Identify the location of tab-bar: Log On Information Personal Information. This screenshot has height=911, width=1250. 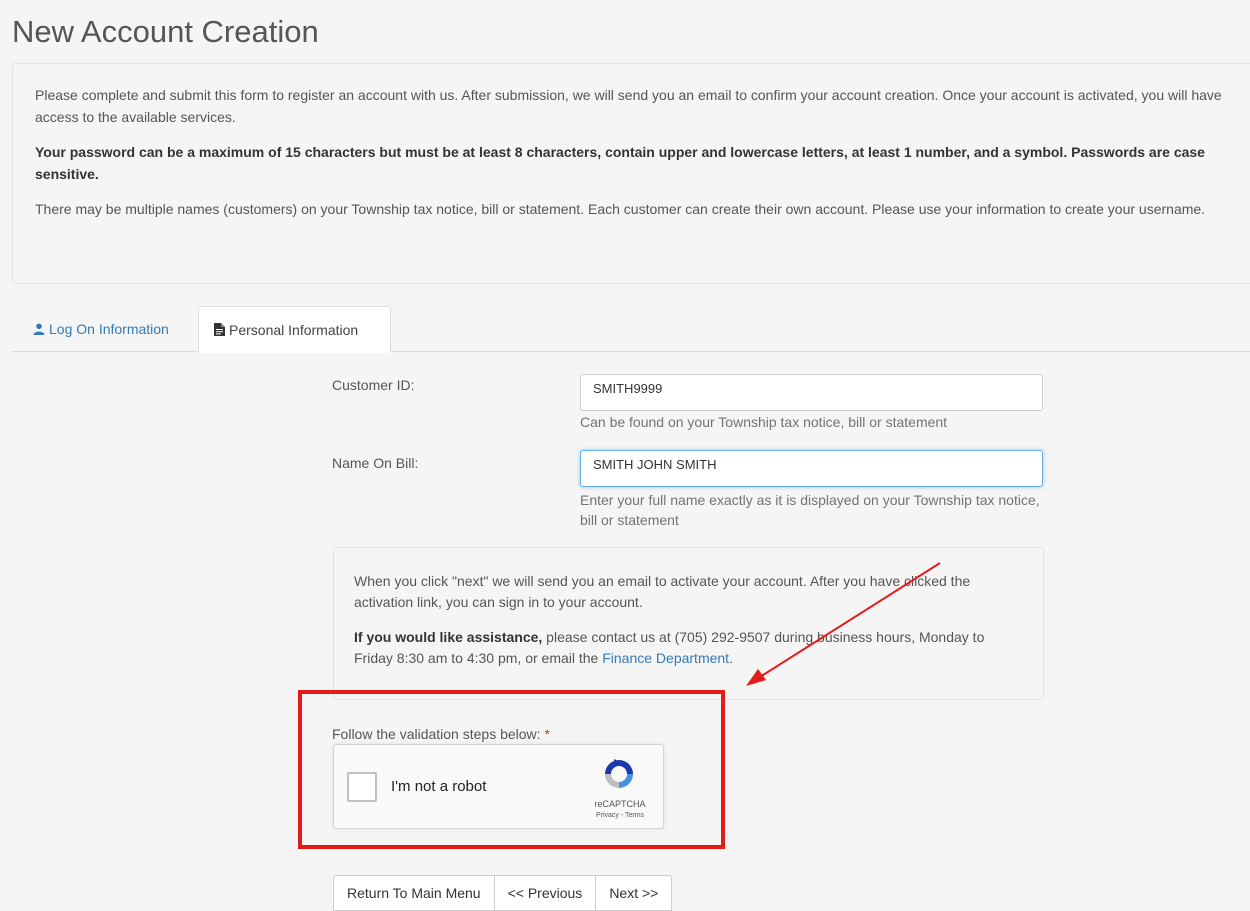
(631, 329).